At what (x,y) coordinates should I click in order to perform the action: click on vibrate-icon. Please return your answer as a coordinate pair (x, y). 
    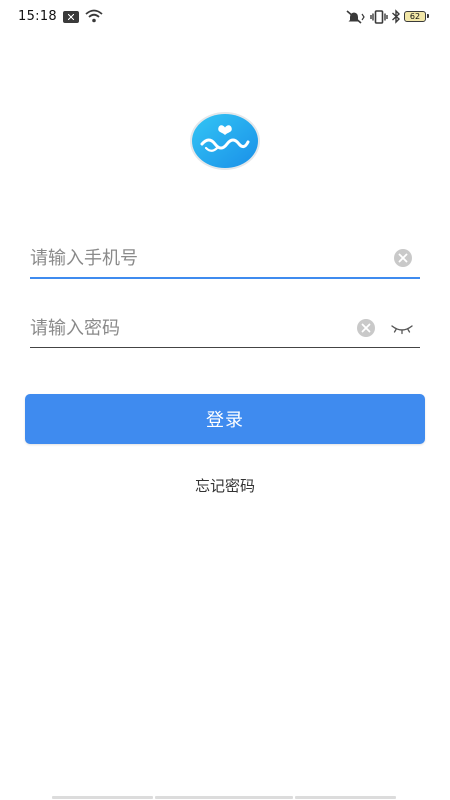
    Looking at the image, I should click on (379, 17).